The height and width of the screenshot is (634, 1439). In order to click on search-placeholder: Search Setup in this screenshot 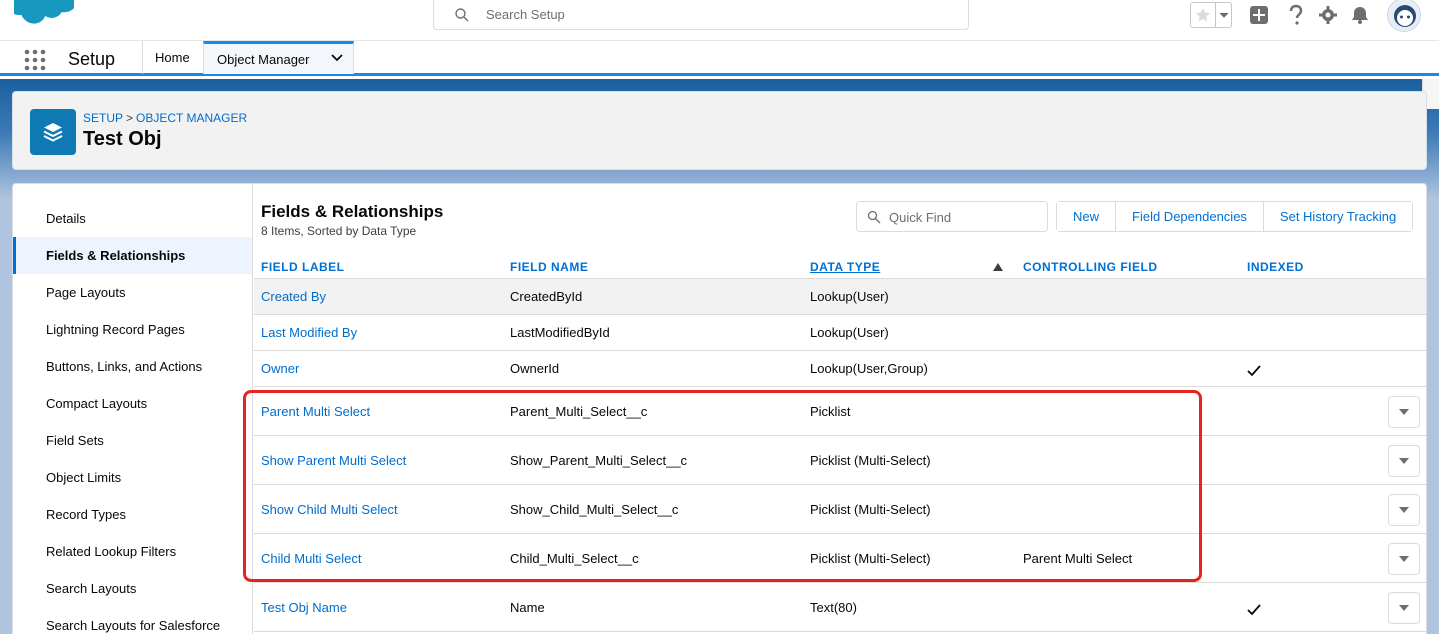, I will do `click(525, 14)`.